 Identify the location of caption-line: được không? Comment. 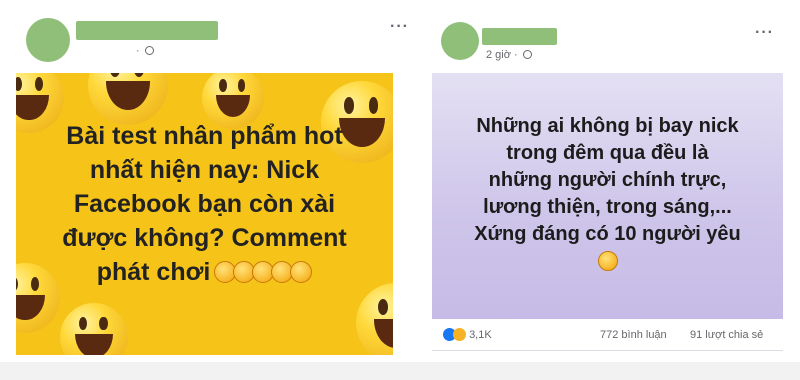
(204, 238).